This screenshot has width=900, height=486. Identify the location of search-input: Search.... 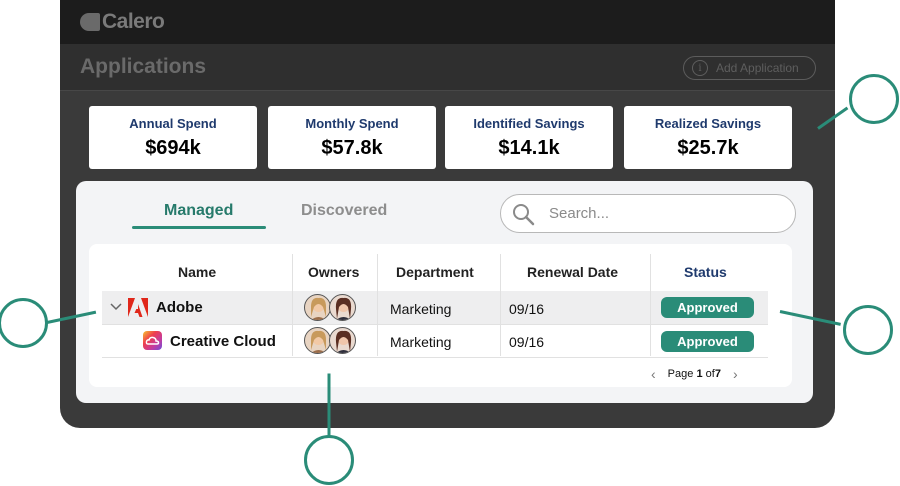
(648, 213).